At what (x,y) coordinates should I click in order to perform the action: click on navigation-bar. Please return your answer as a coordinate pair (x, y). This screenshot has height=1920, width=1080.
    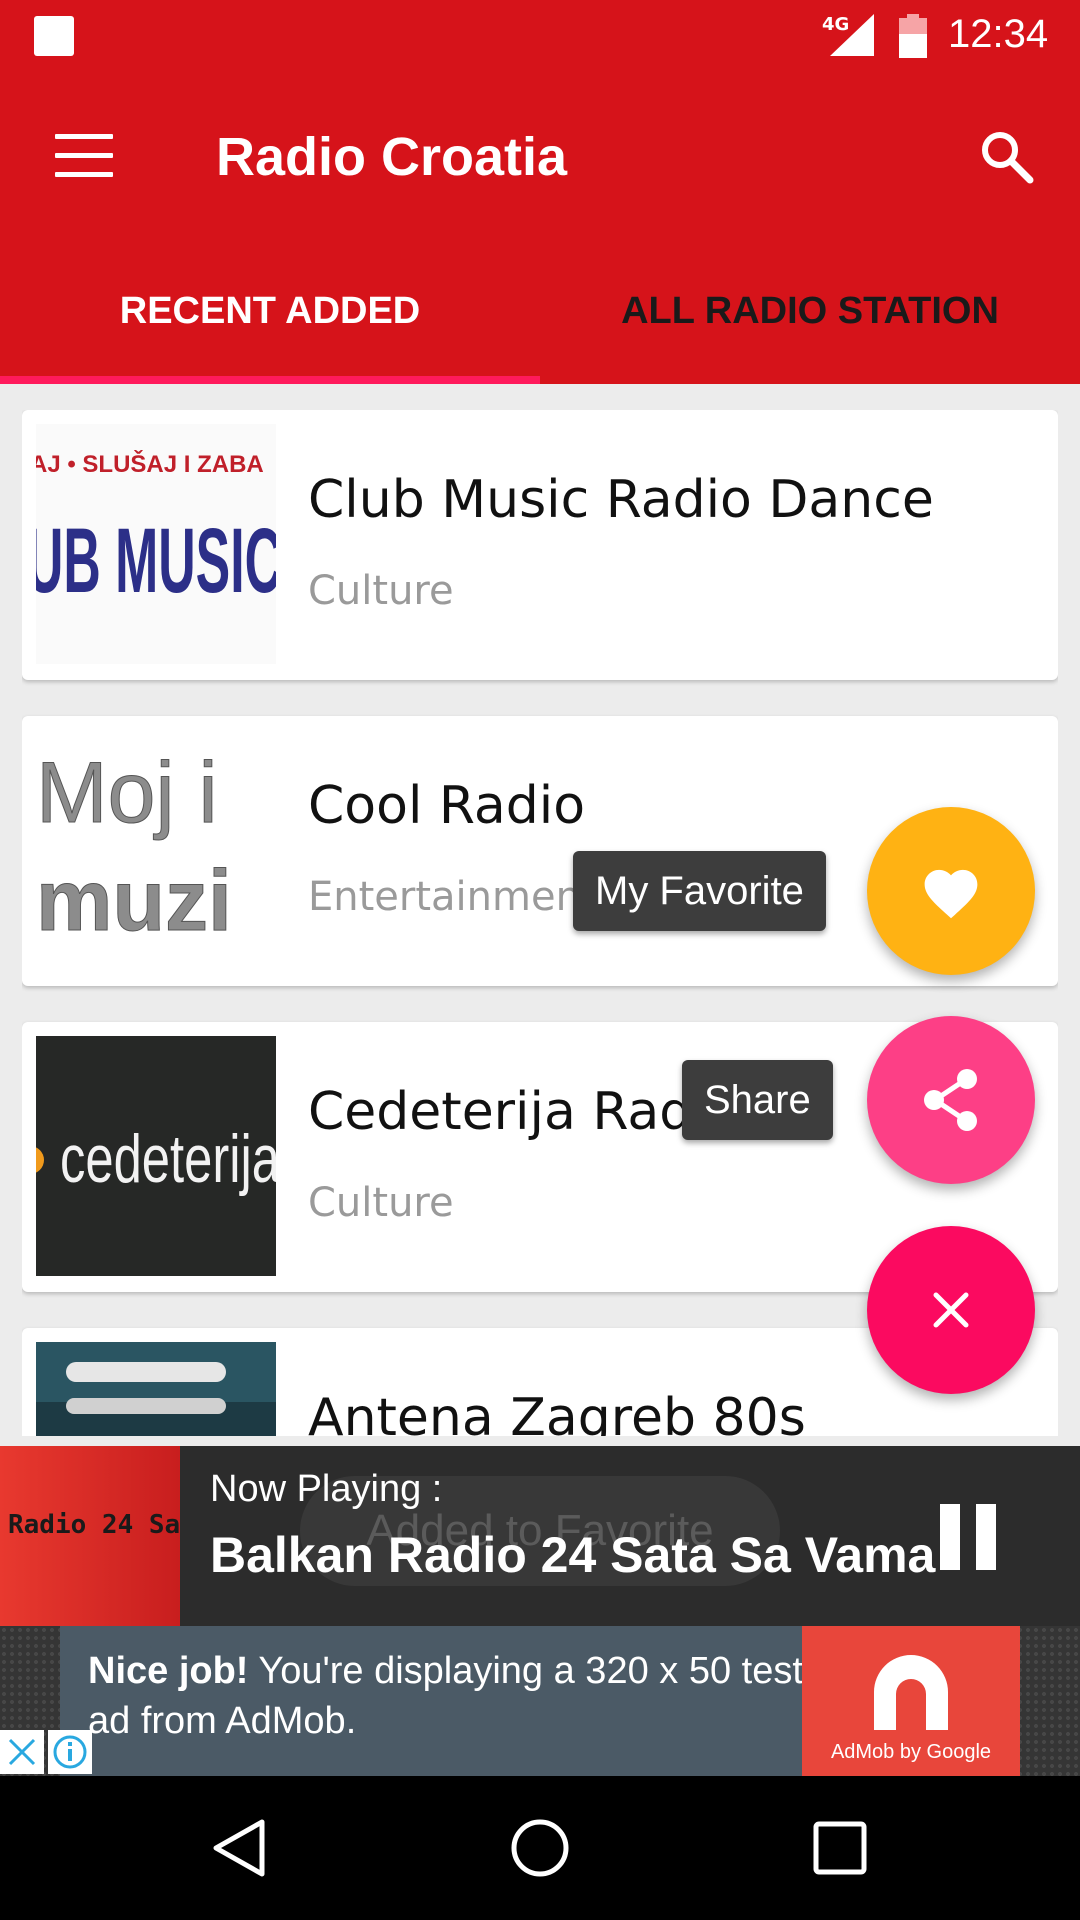
    Looking at the image, I should click on (540, 1848).